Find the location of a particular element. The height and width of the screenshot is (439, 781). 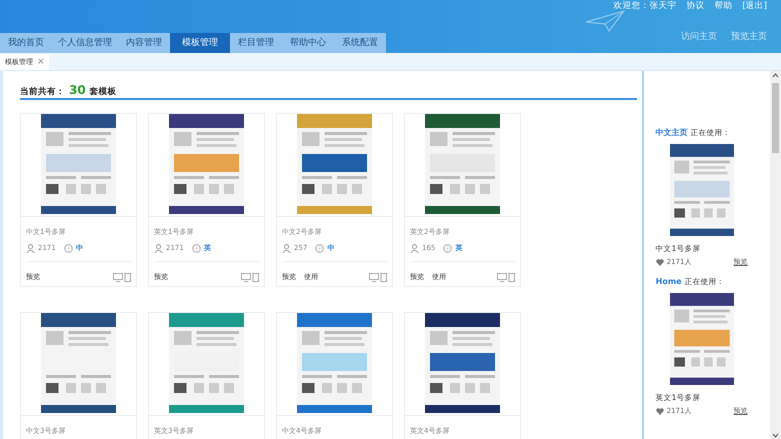

header-link: 帮助 is located at coordinates (723, 6).